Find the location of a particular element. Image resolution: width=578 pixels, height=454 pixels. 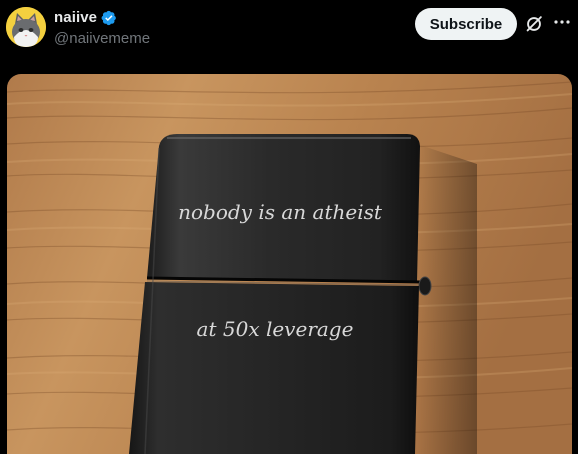

engraving-line-2: at 50x leverage is located at coordinates (275, 329).